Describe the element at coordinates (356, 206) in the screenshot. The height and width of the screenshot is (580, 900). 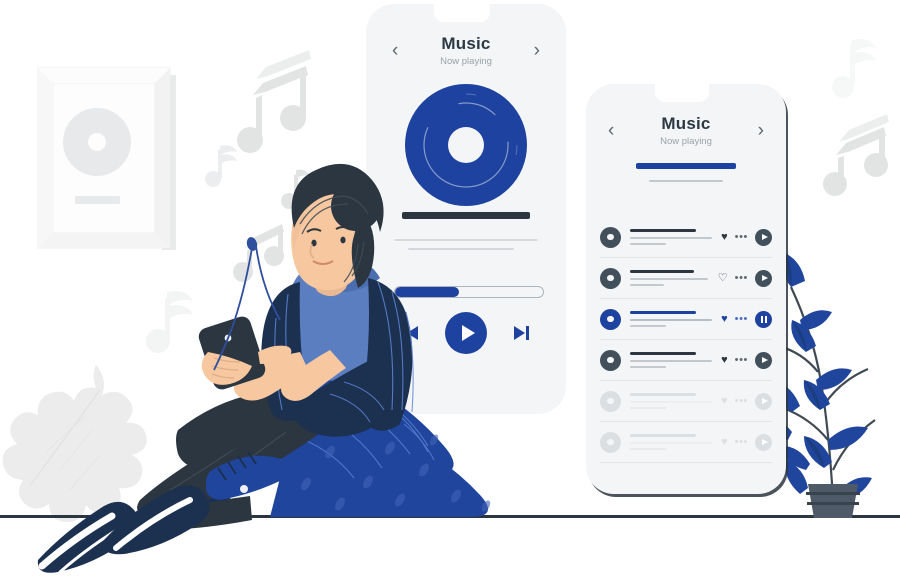
I see `hair-bun` at that location.